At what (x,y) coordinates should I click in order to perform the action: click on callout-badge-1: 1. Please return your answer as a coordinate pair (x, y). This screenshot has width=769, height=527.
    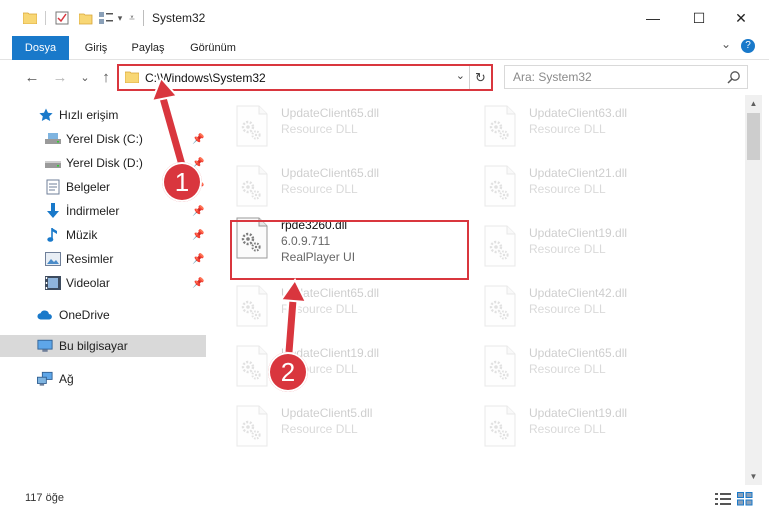
    Looking at the image, I should click on (182, 182).